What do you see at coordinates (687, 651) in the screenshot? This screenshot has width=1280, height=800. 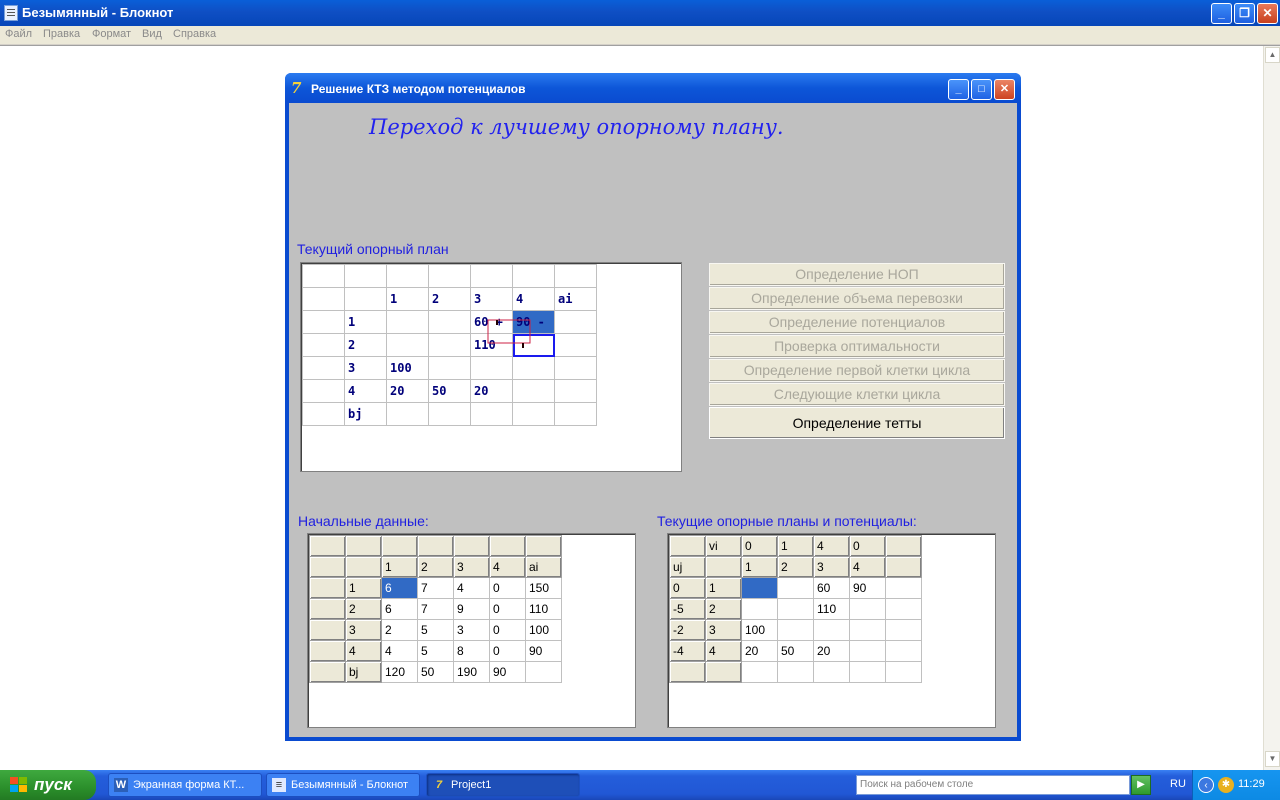 I see `table-cell: -4` at bounding box center [687, 651].